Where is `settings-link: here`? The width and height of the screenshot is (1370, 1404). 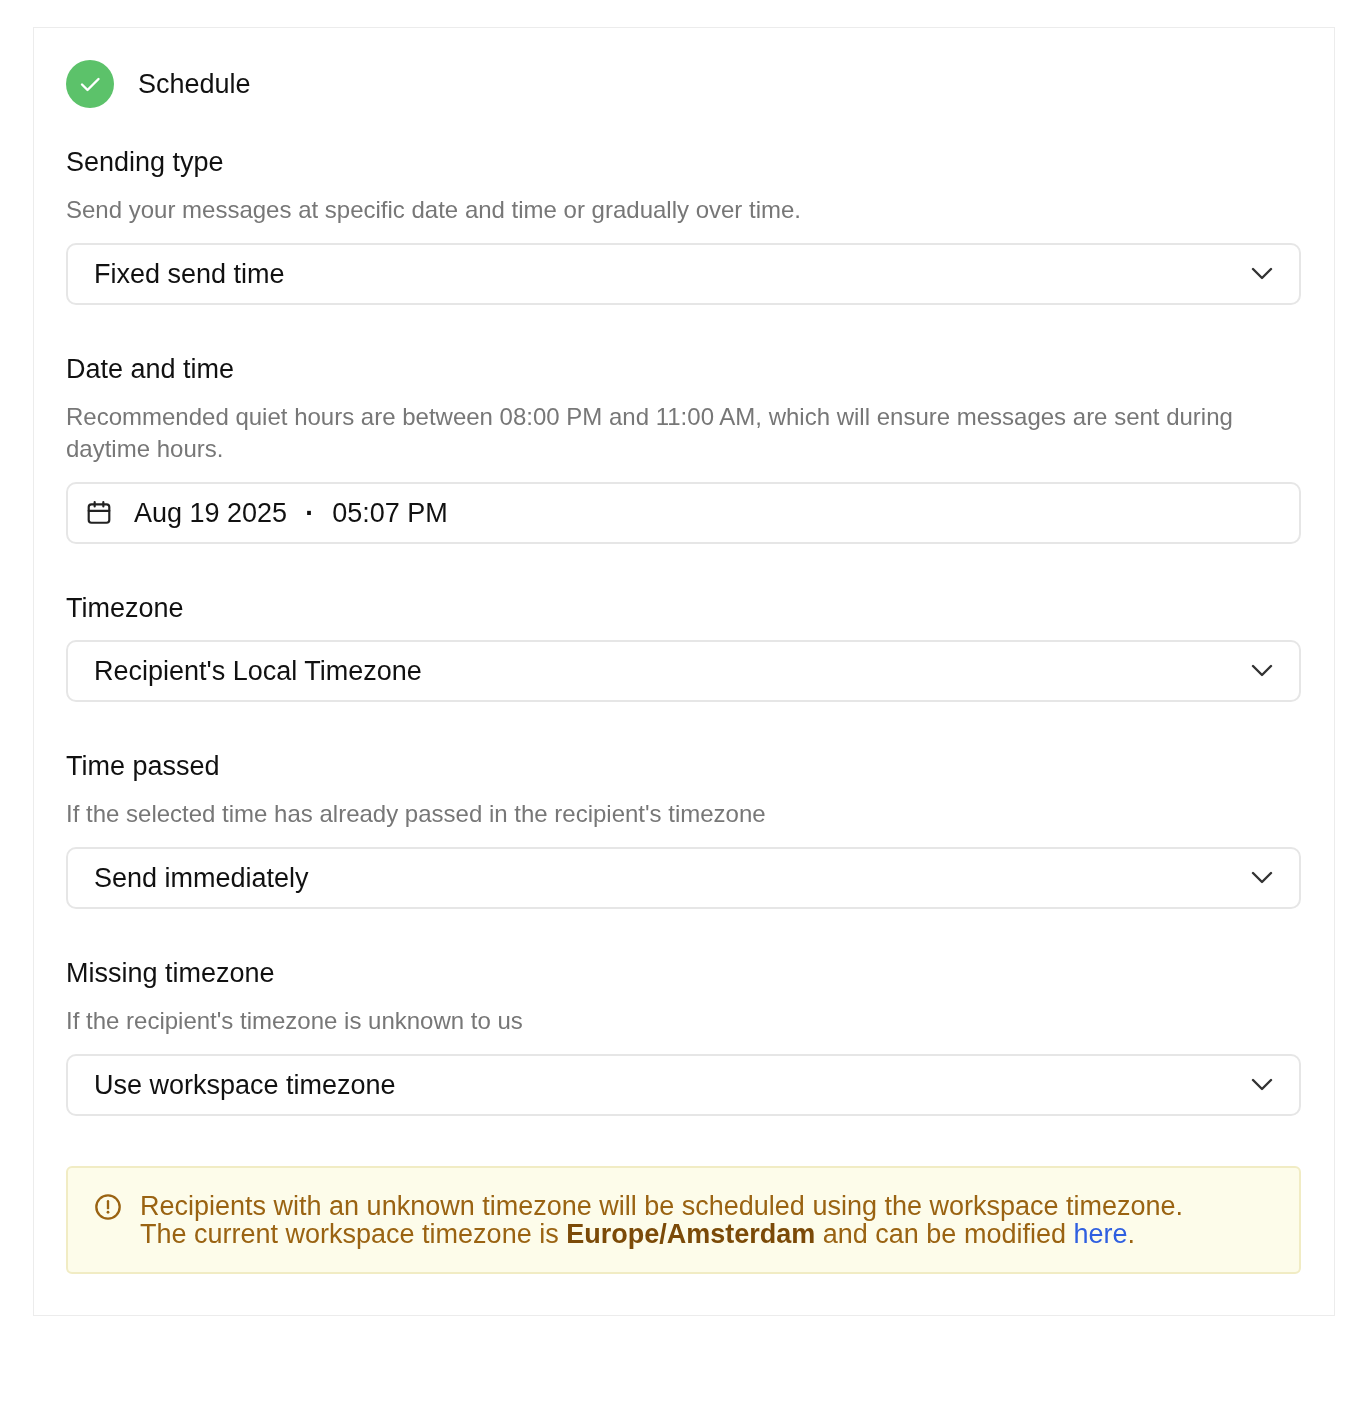 settings-link: here is located at coordinates (1100, 1234).